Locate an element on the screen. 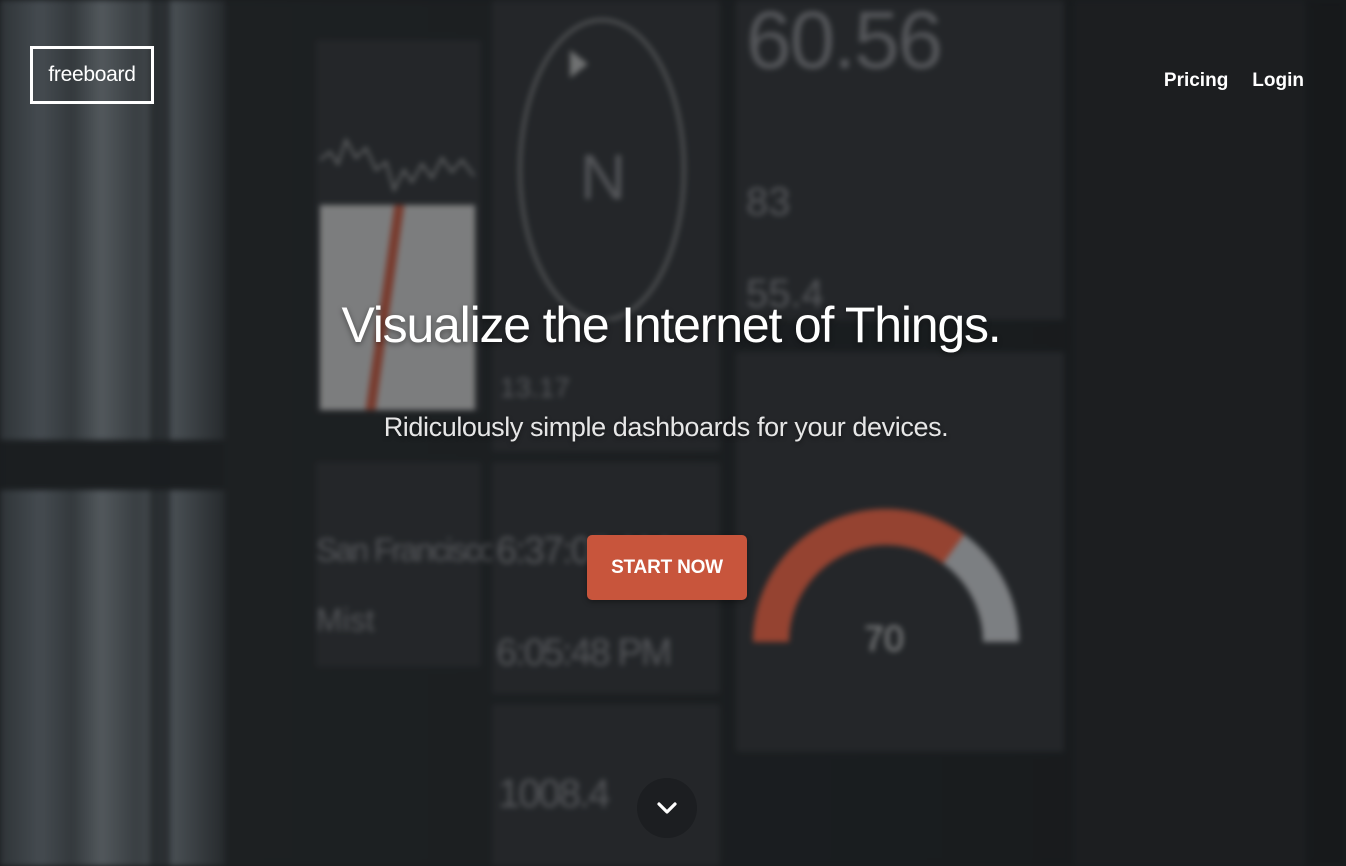 The width and height of the screenshot is (1346, 866). nav-link-login: Login is located at coordinates (1278, 81).